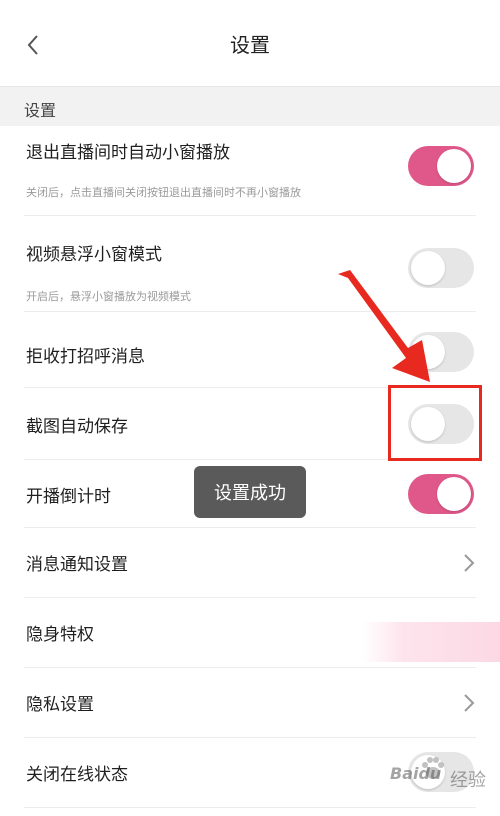 Image resolution: width=500 pixels, height=816 pixels. I want to click on setting-description: 关闭后，点击直播间关闭按钮退出直播间时不再小窗播放, so click(163, 192).